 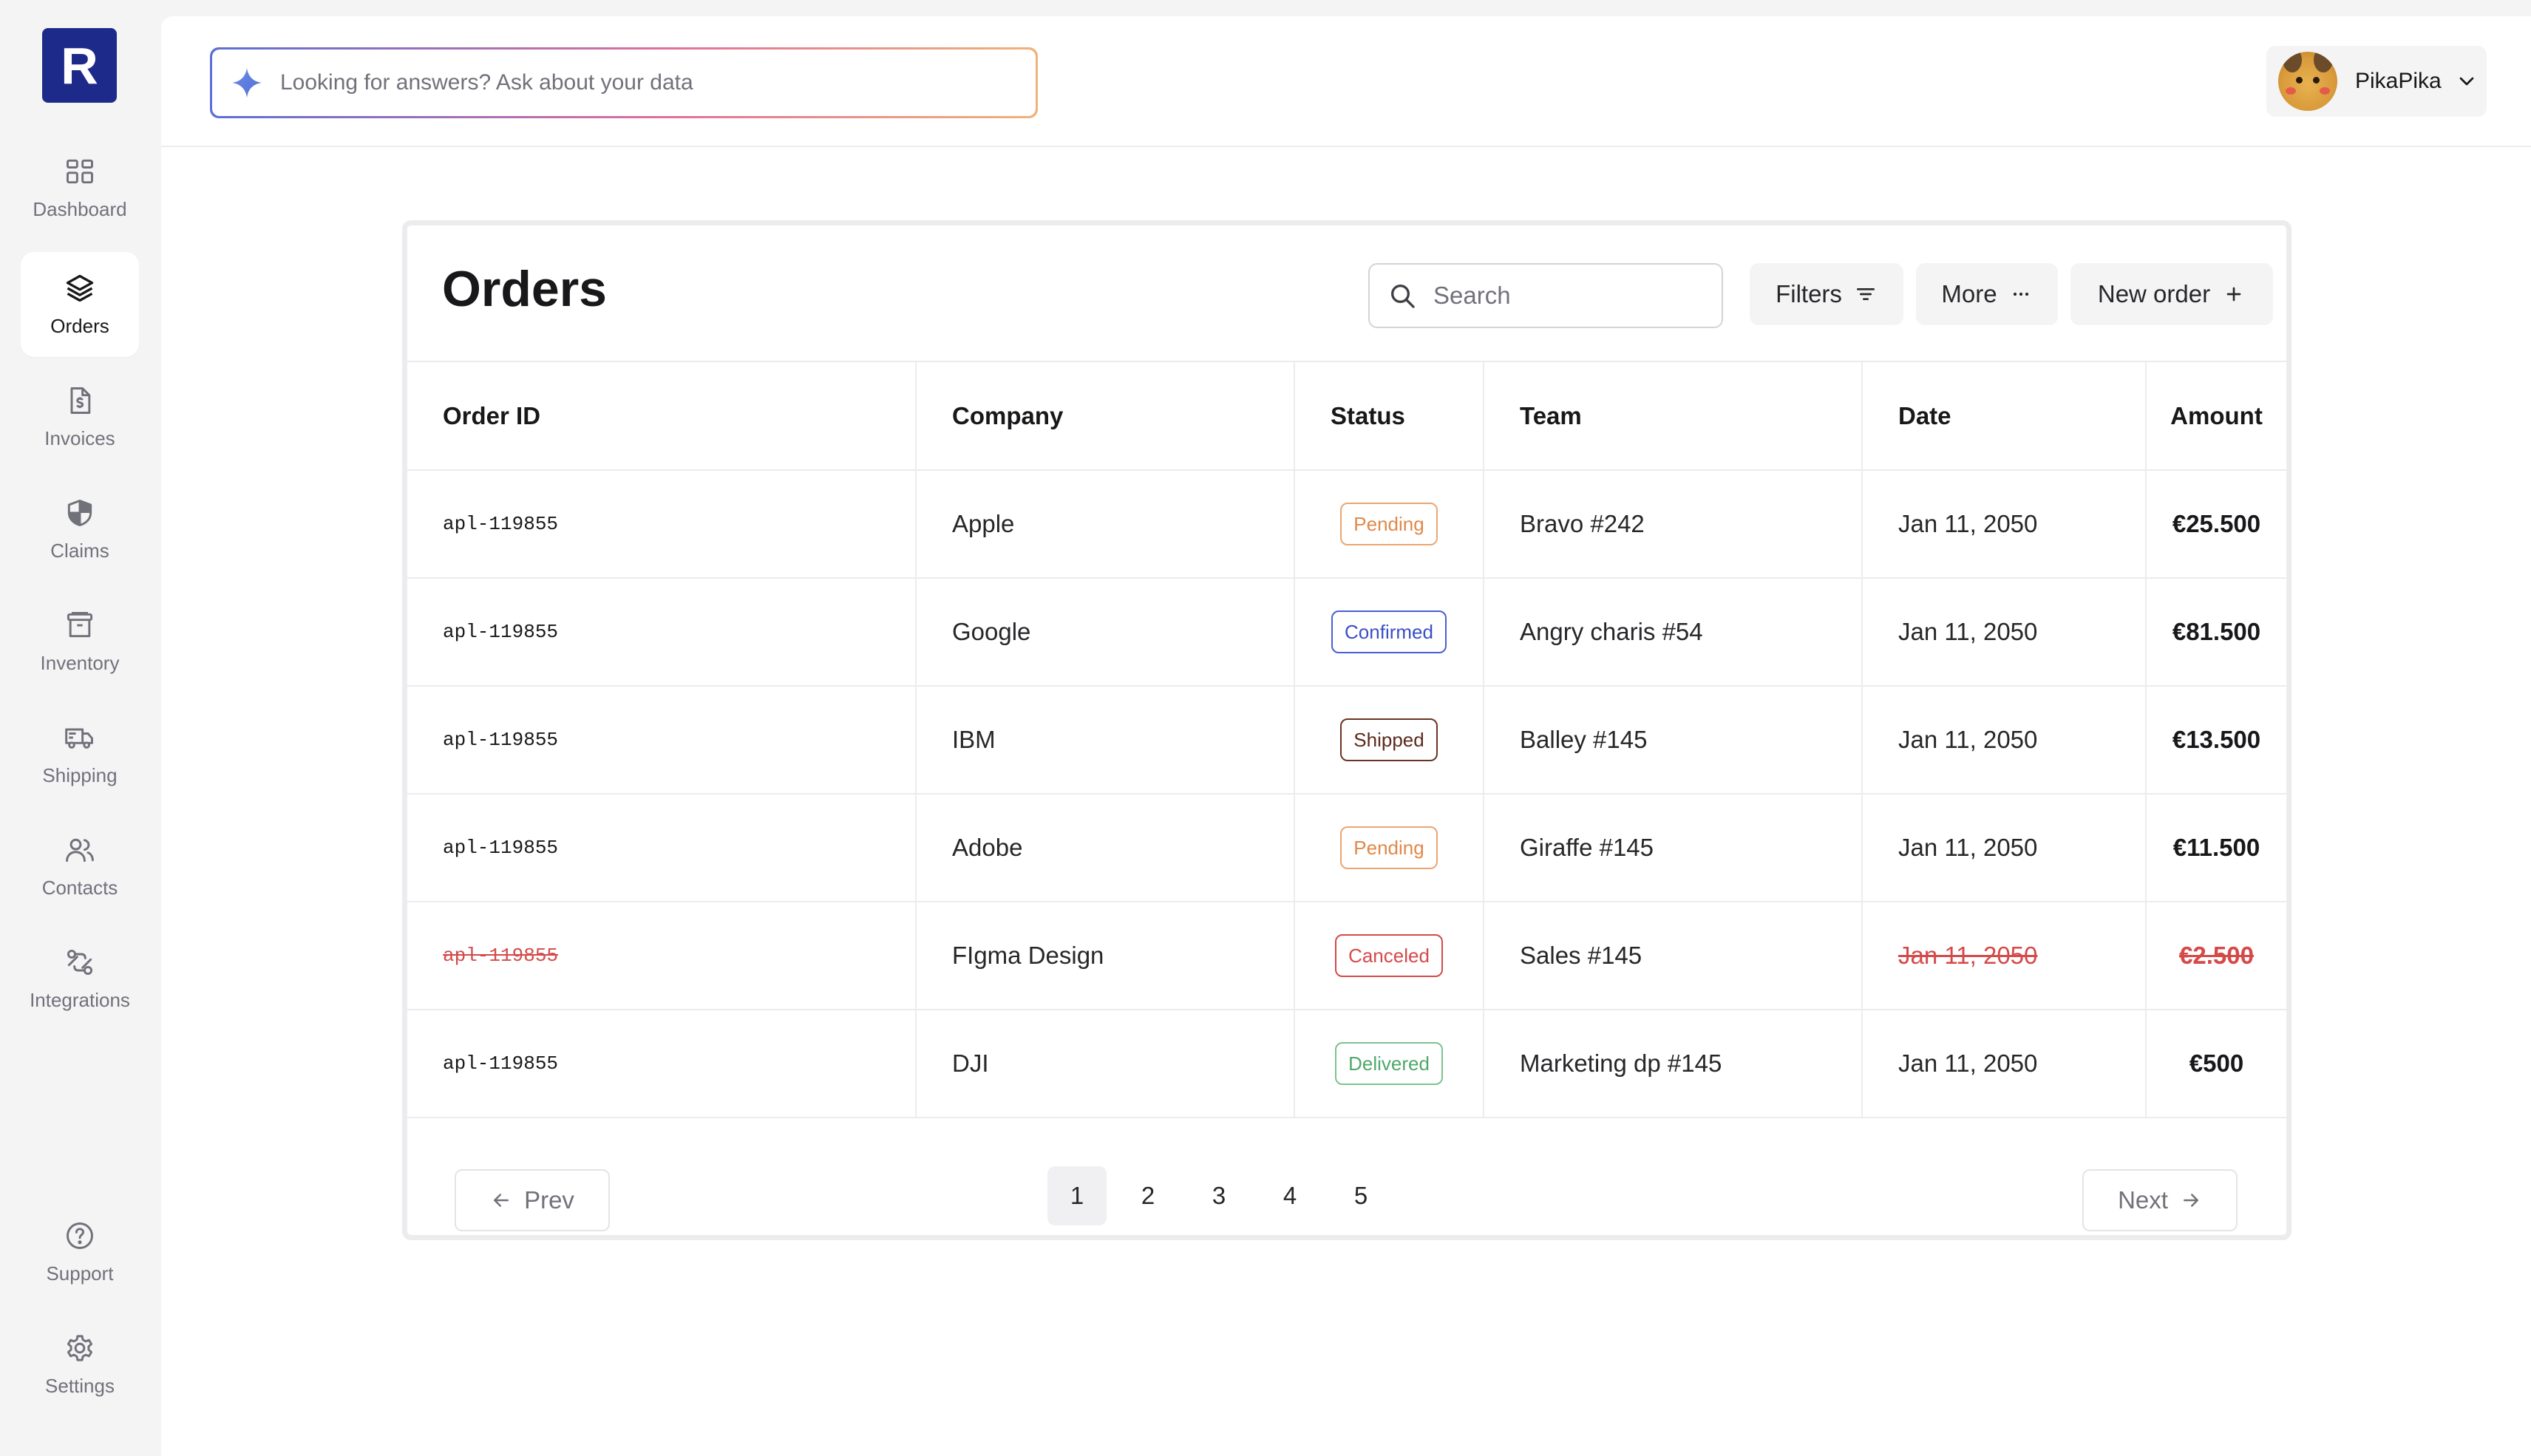 I want to click on more-button: More, so click(x=1987, y=294).